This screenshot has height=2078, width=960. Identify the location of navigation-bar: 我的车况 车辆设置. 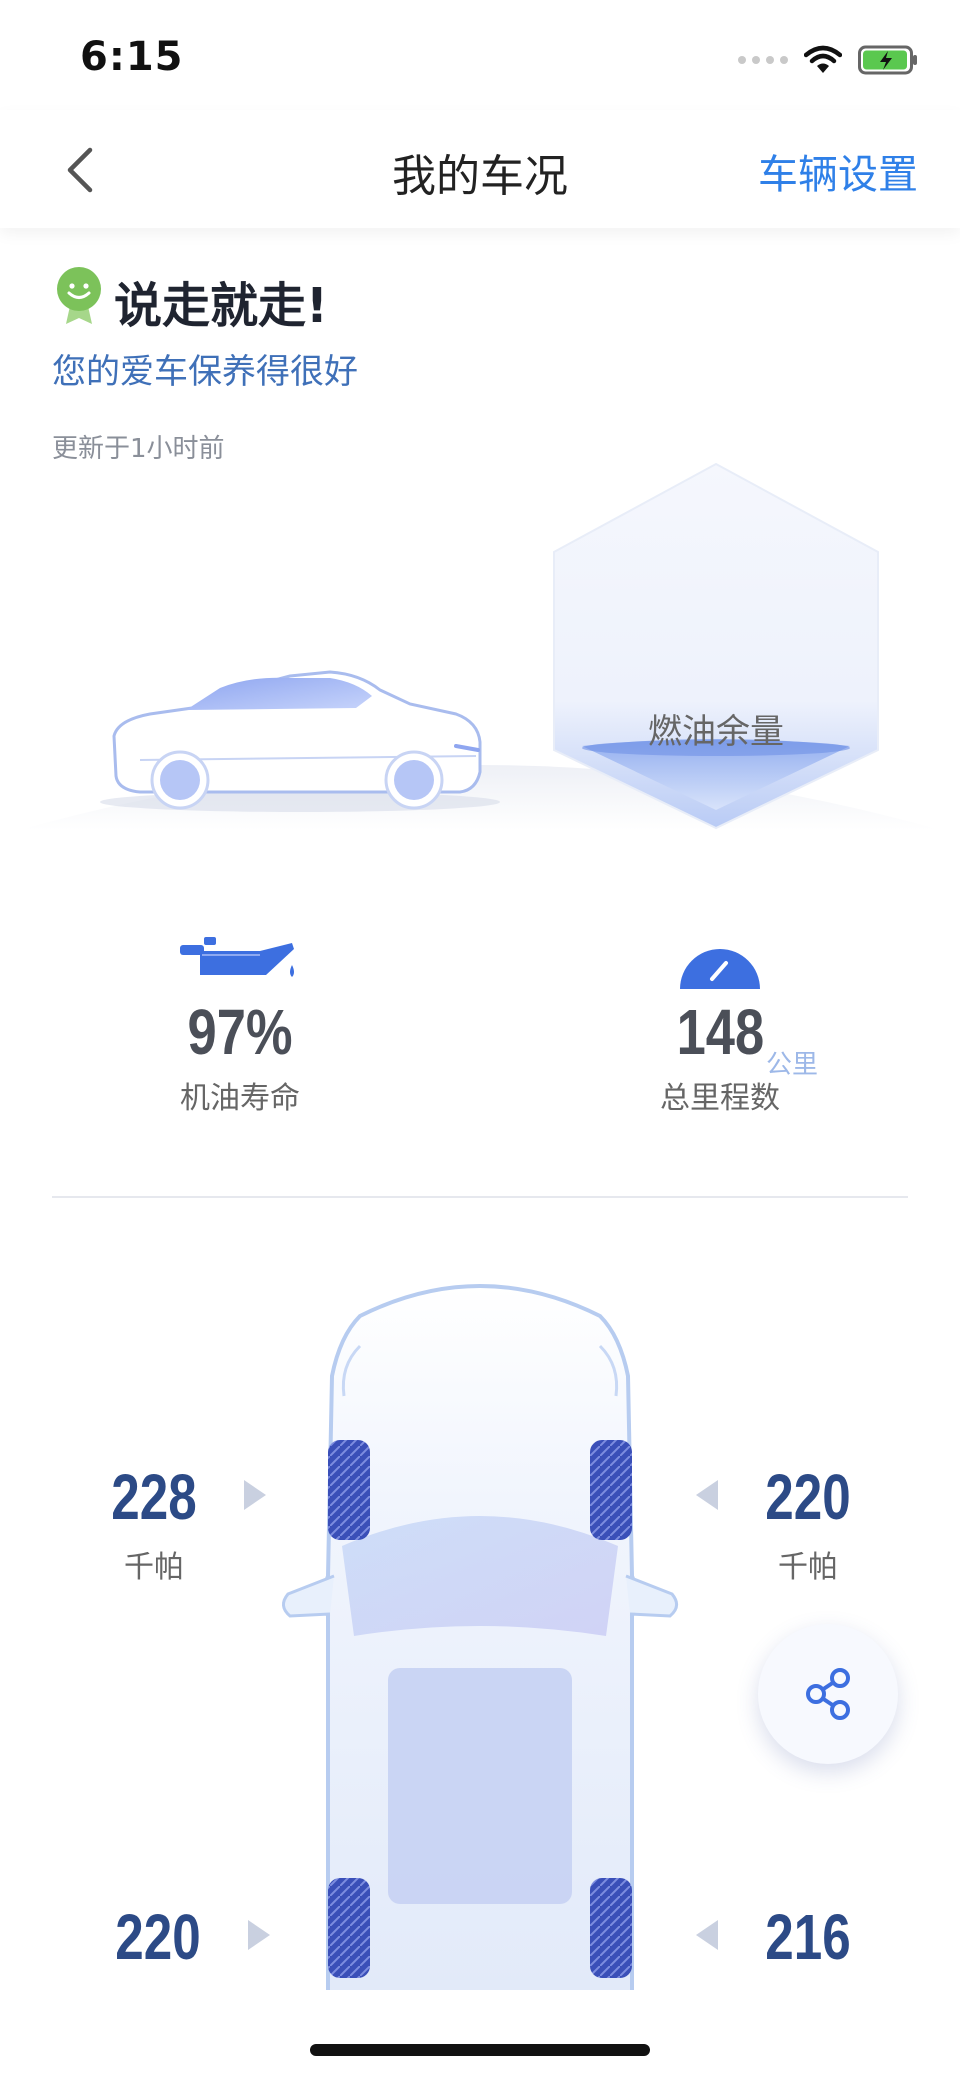
(480, 169).